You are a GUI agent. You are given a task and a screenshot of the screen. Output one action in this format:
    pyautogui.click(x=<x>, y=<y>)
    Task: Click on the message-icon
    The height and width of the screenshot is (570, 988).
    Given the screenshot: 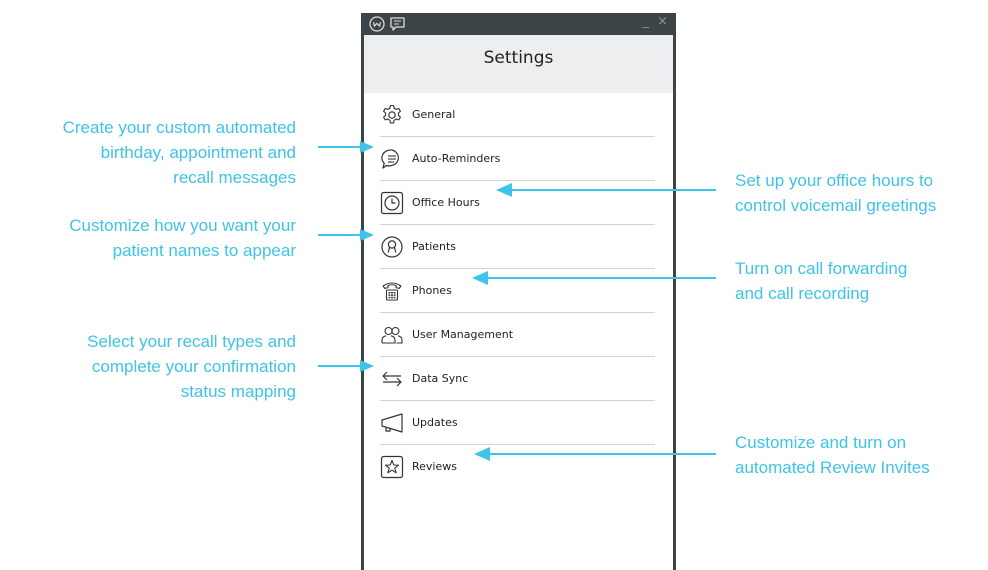 What is the action you would take?
    pyautogui.click(x=392, y=159)
    